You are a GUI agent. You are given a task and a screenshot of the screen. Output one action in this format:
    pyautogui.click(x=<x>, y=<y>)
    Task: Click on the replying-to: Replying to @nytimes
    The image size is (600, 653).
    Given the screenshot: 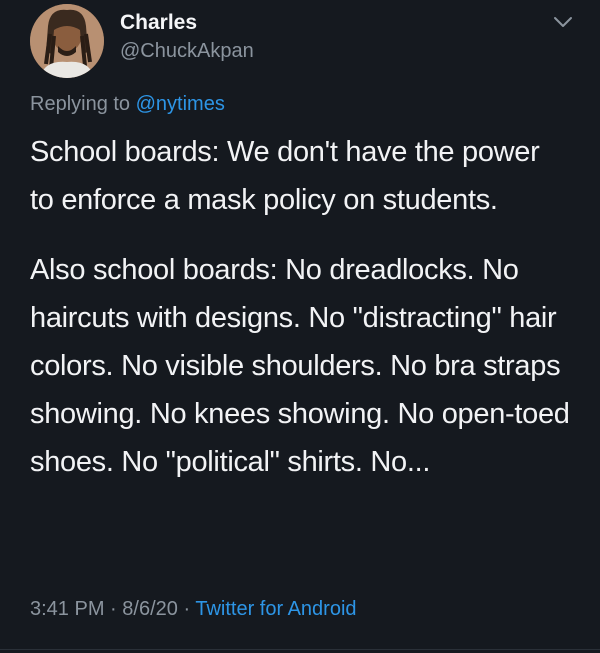 What is the action you would take?
    pyautogui.click(x=127, y=104)
    